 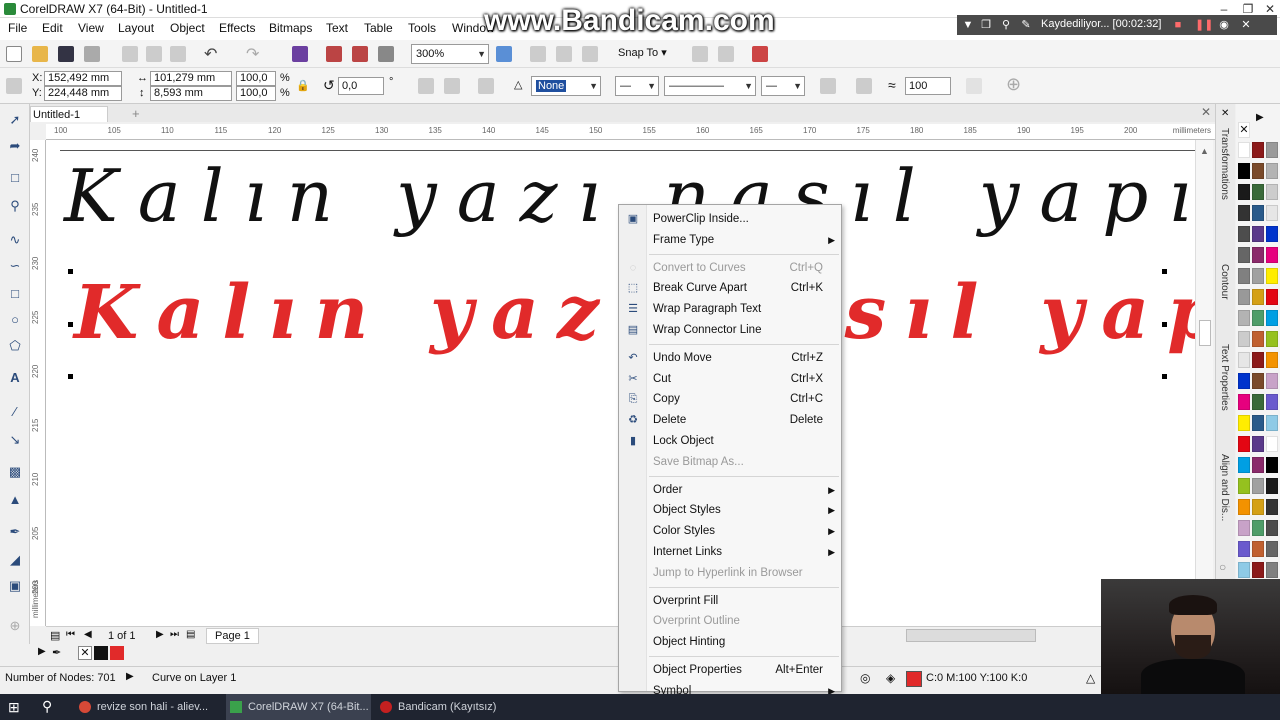 I want to click on add-tab-icon: +, so click(x=136, y=113).